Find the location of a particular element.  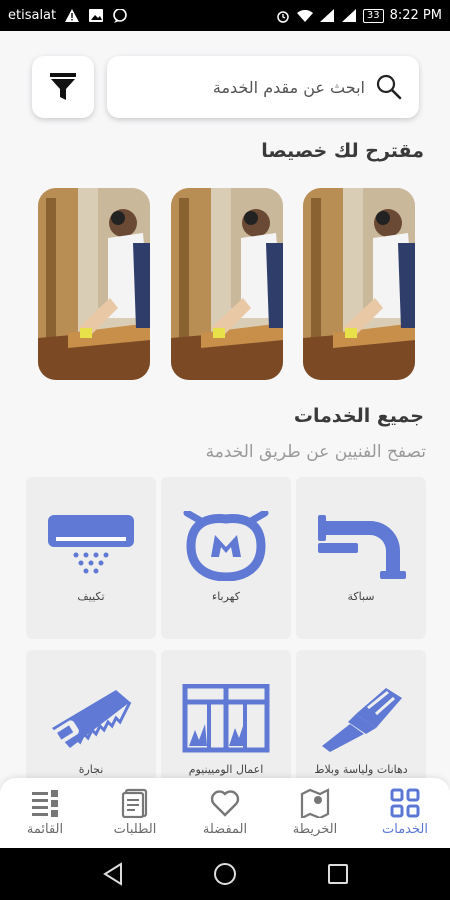

image-icon is located at coordinates (96, 16).